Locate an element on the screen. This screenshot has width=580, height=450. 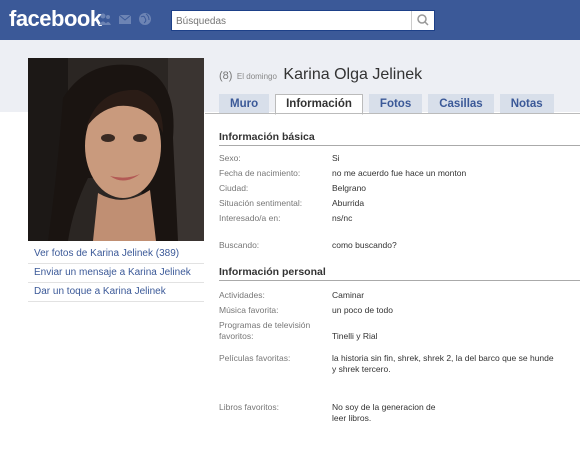
section-title: Información personal is located at coordinates (399, 273).